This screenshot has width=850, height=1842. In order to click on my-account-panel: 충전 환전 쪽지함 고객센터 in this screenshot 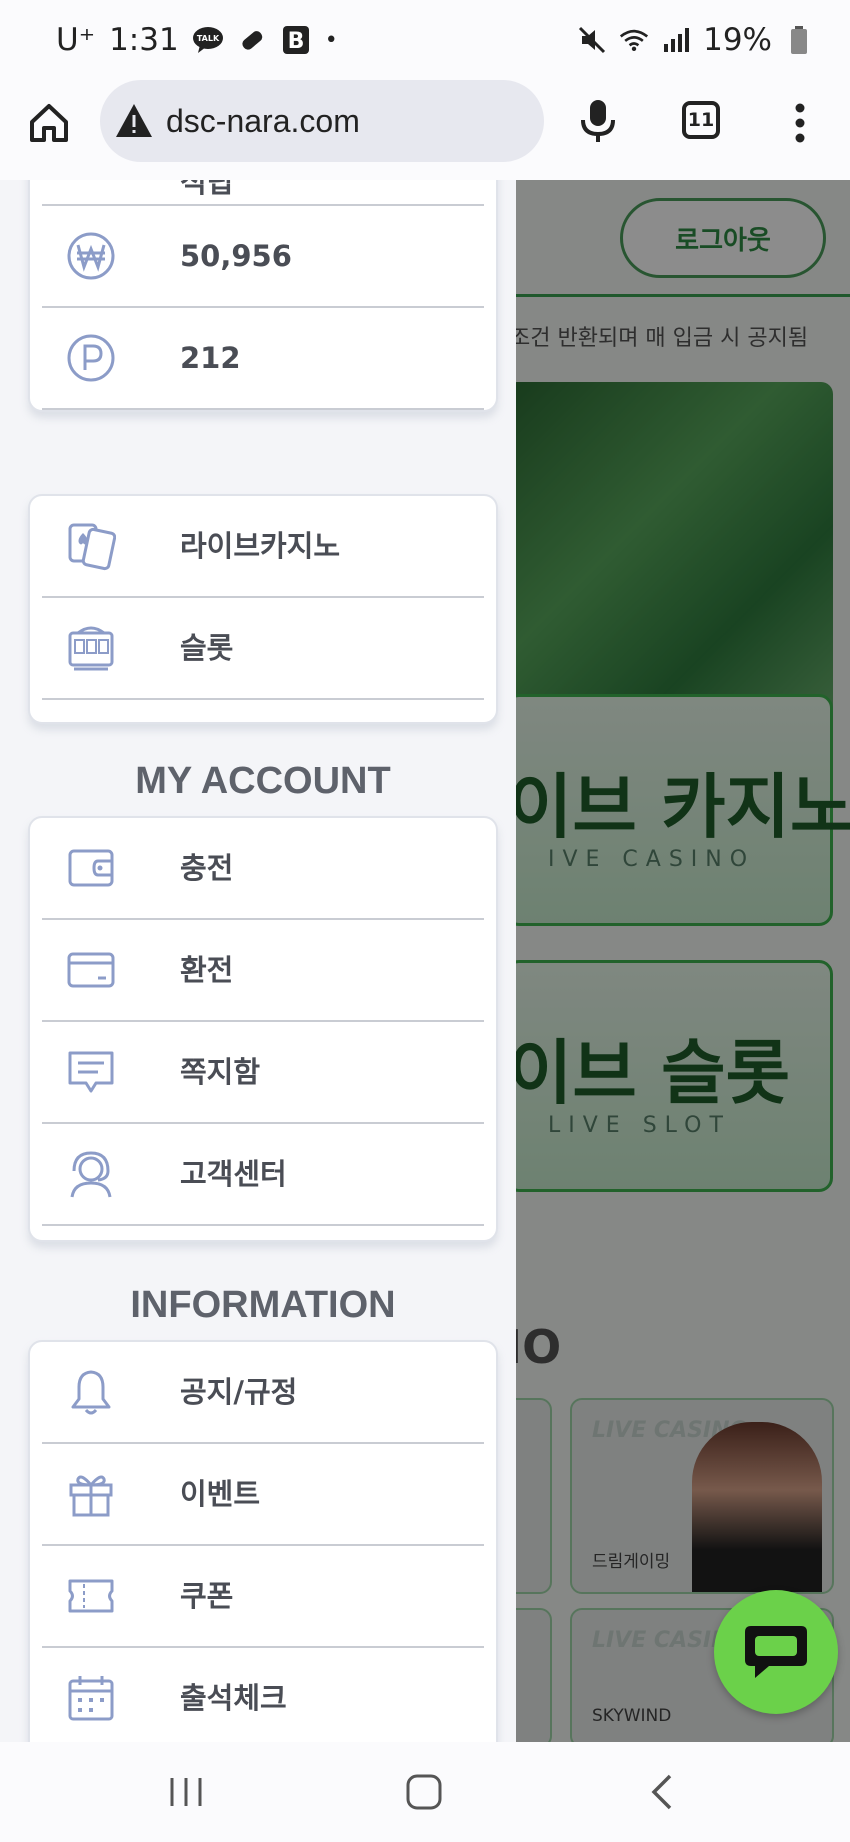, I will do `click(263, 1029)`.